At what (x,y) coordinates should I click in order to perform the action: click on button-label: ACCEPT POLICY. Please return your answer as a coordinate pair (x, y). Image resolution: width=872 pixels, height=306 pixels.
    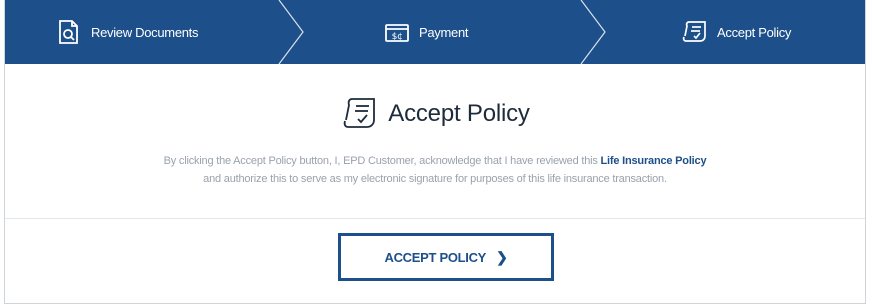
    Looking at the image, I should click on (435, 257).